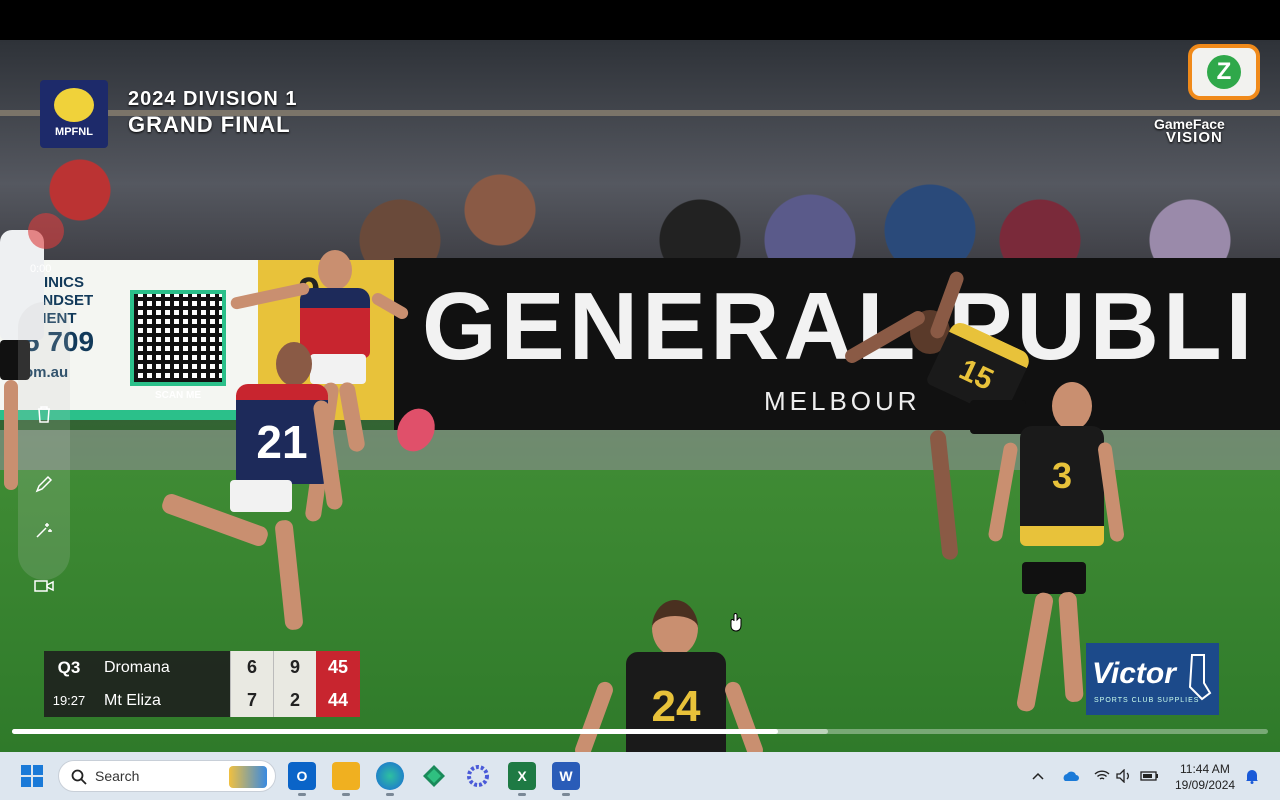 The image size is (1280, 800). Describe the element at coordinates (346, 779) in the screenshot. I see `file-explorer-icon` at that location.